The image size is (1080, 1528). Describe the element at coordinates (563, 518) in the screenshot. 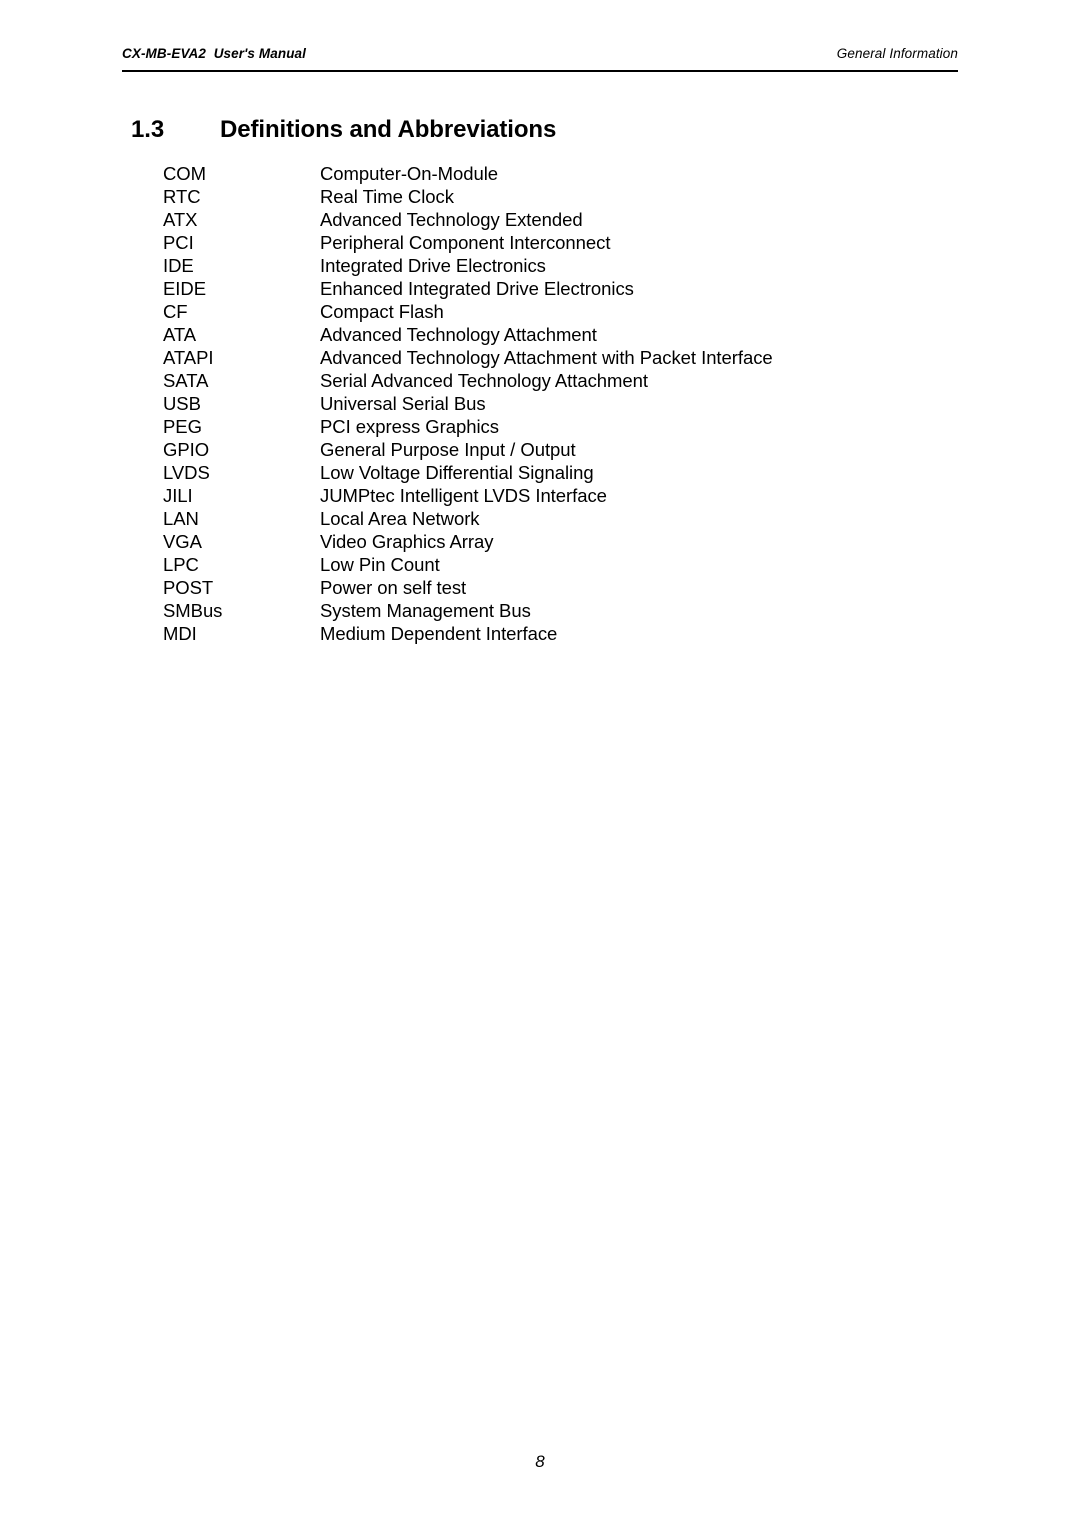

I see `abbreviation-row: LAN Local Area Network` at that location.